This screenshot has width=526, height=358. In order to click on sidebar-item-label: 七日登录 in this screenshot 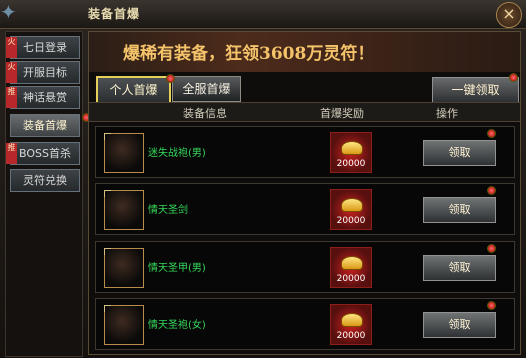, I will do `click(45, 47)`.